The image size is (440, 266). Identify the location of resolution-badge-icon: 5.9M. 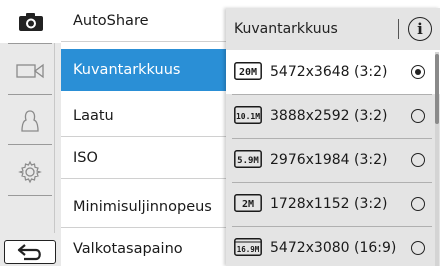
(248, 159).